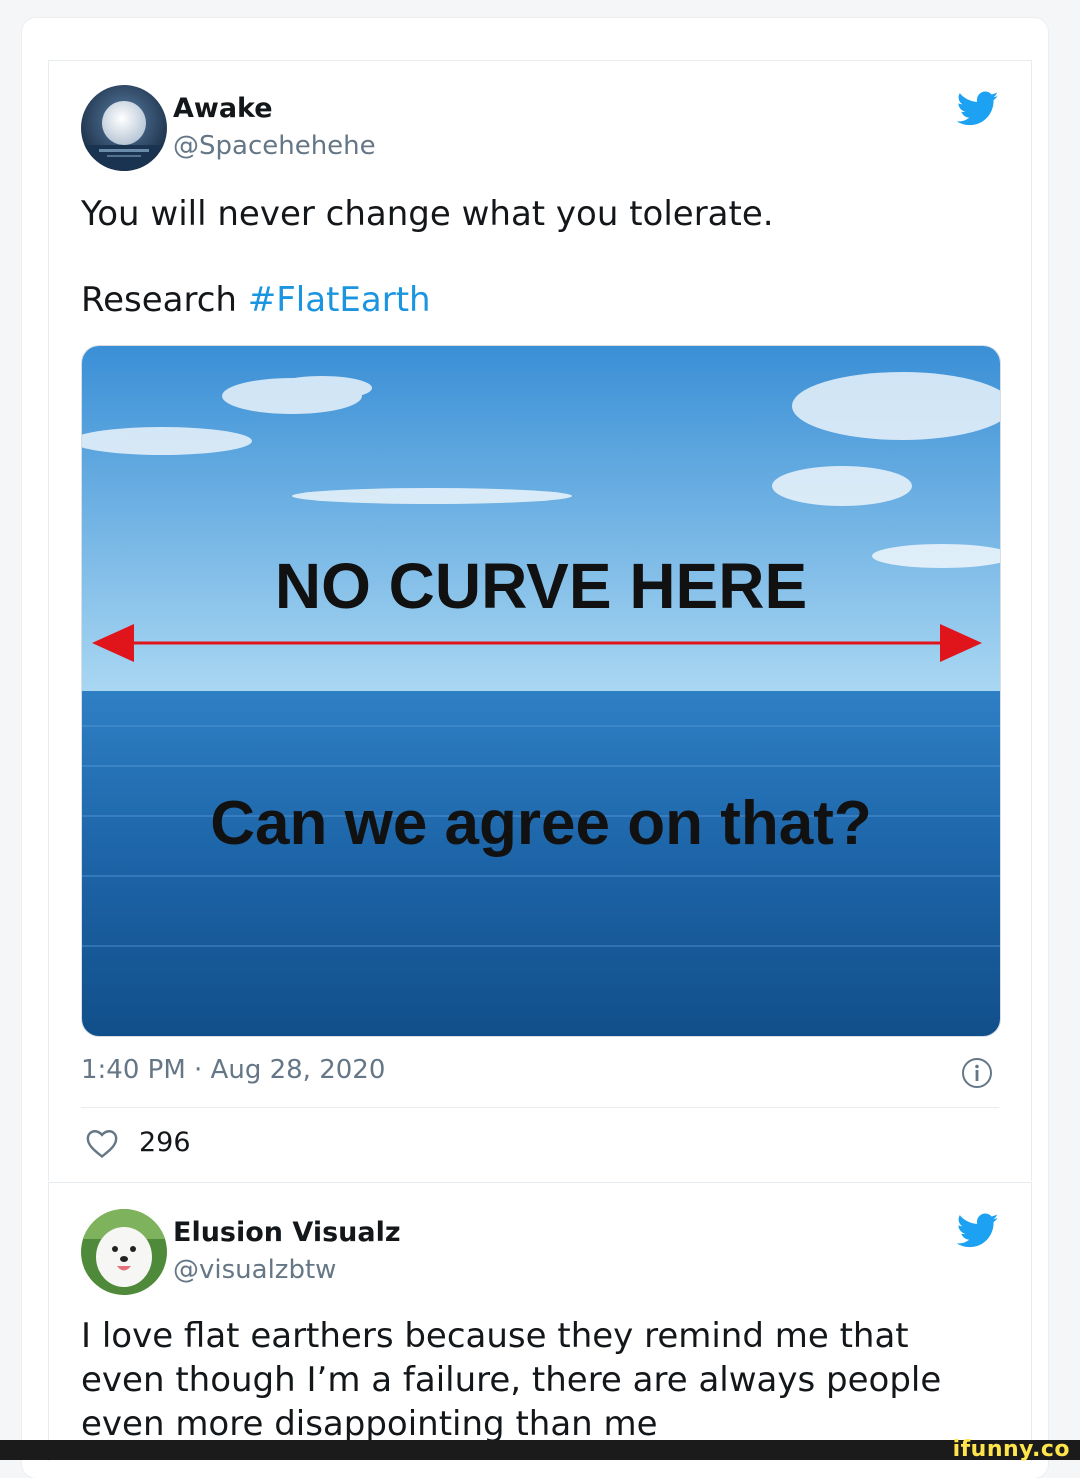  I want to click on footer-bar: ifunny.co, so click(540, 1449).